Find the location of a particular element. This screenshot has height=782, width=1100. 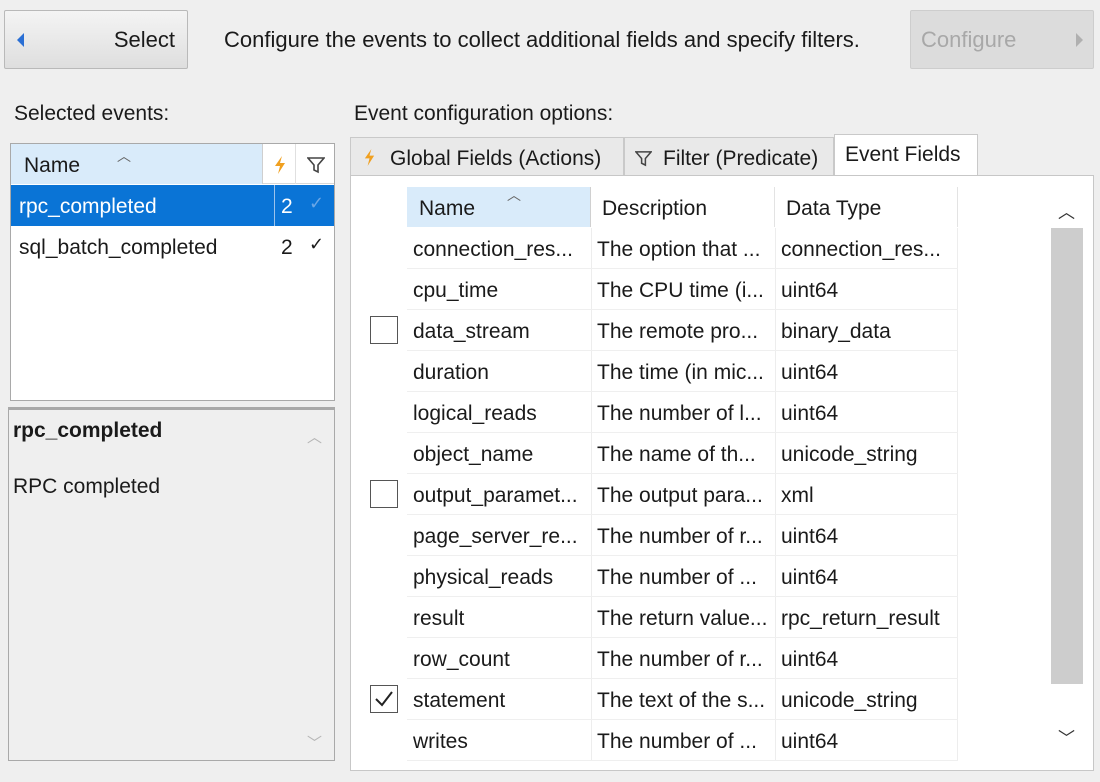

field-name: row_count is located at coordinates (461, 659).